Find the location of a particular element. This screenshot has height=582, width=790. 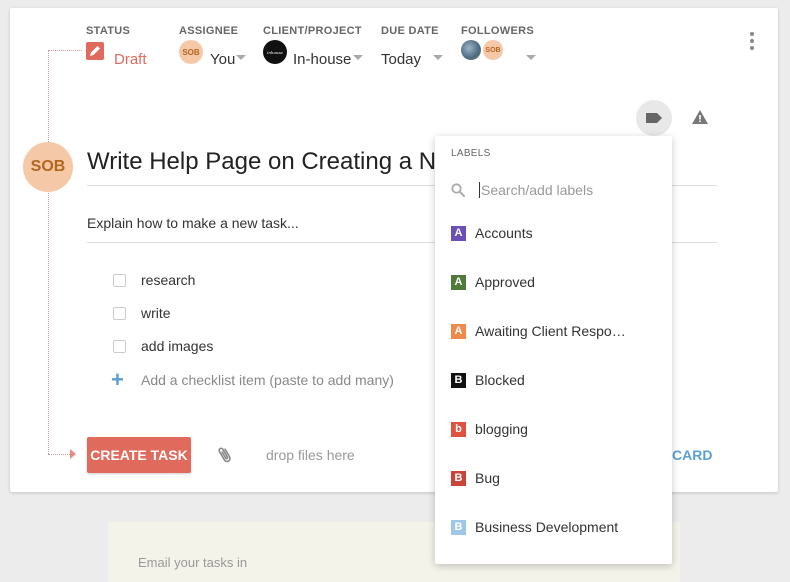

tag-icon is located at coordinates (654, 118).